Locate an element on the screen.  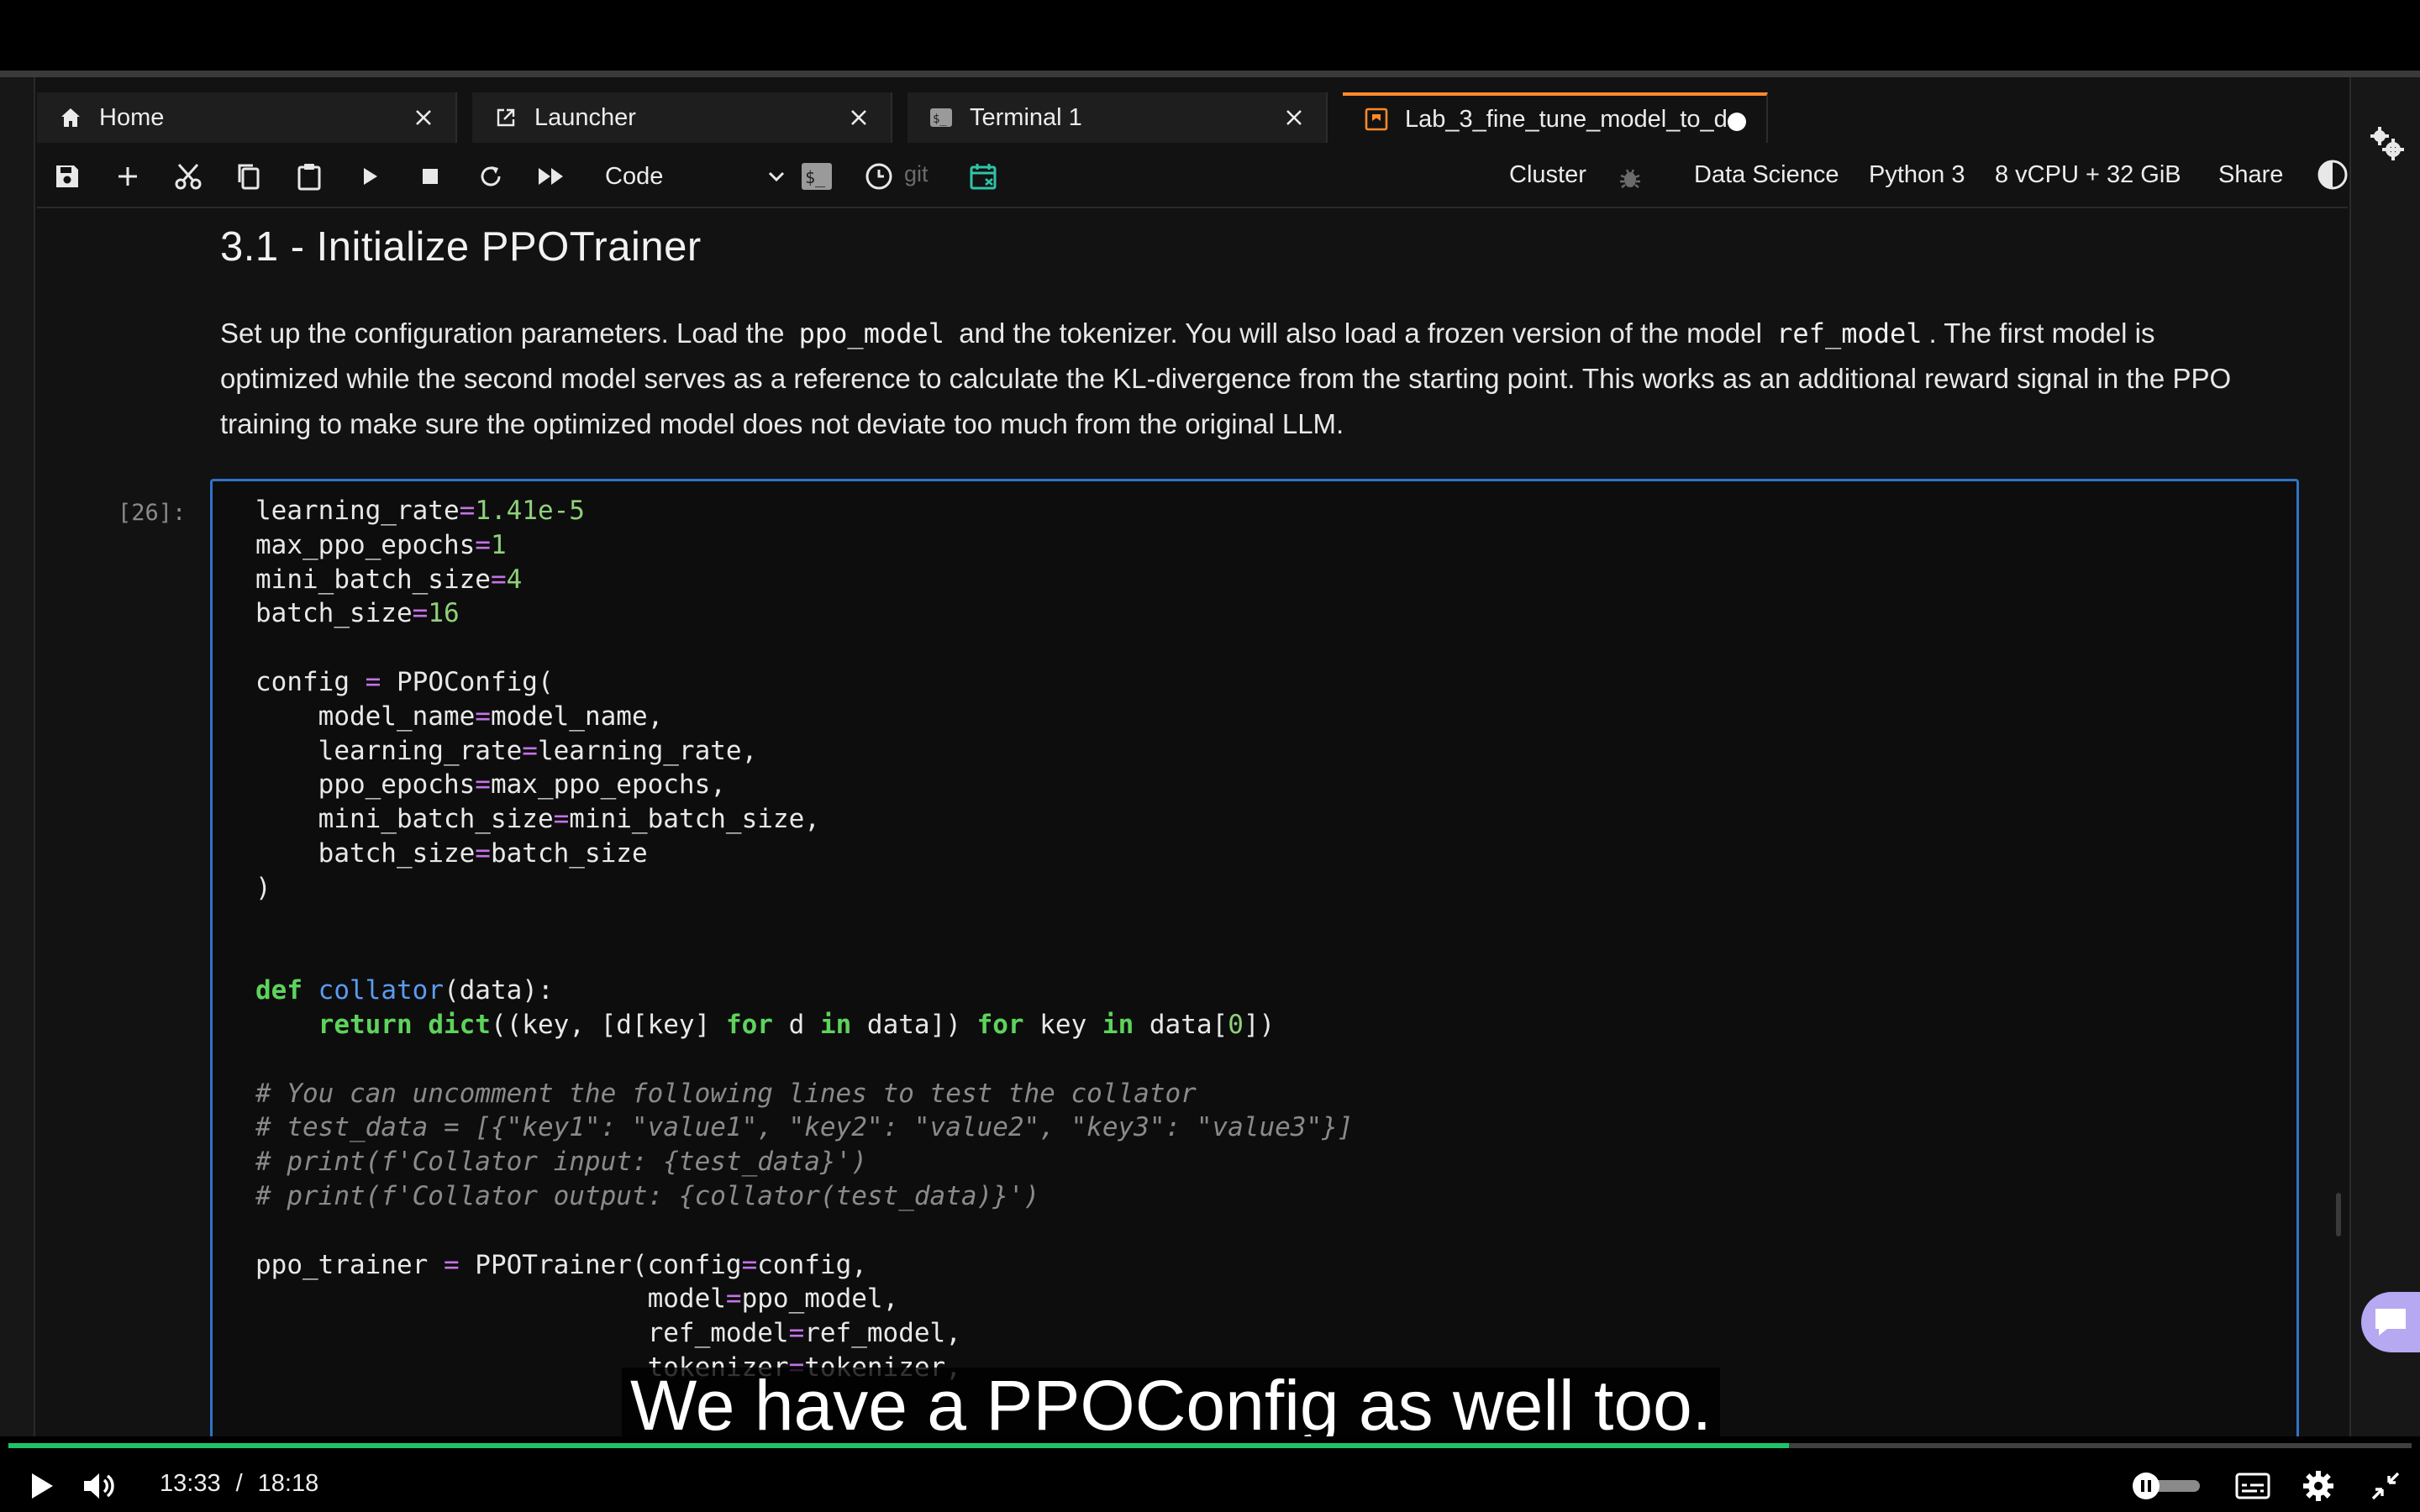
code-line: model=ppo_model, is located at coordinates (577, 1299).